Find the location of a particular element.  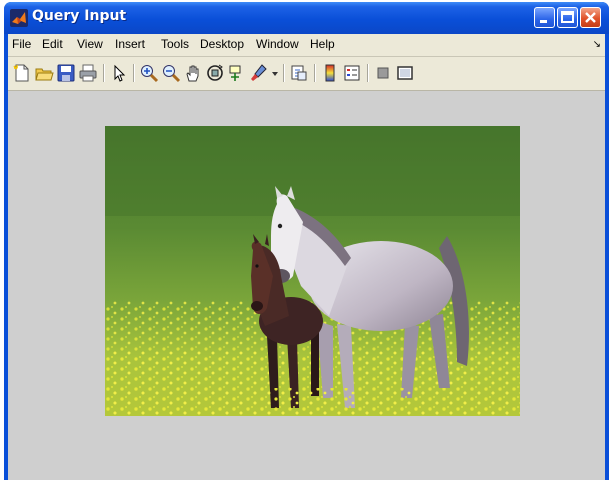

figure-toolbar is located at coordinates (306, 74).